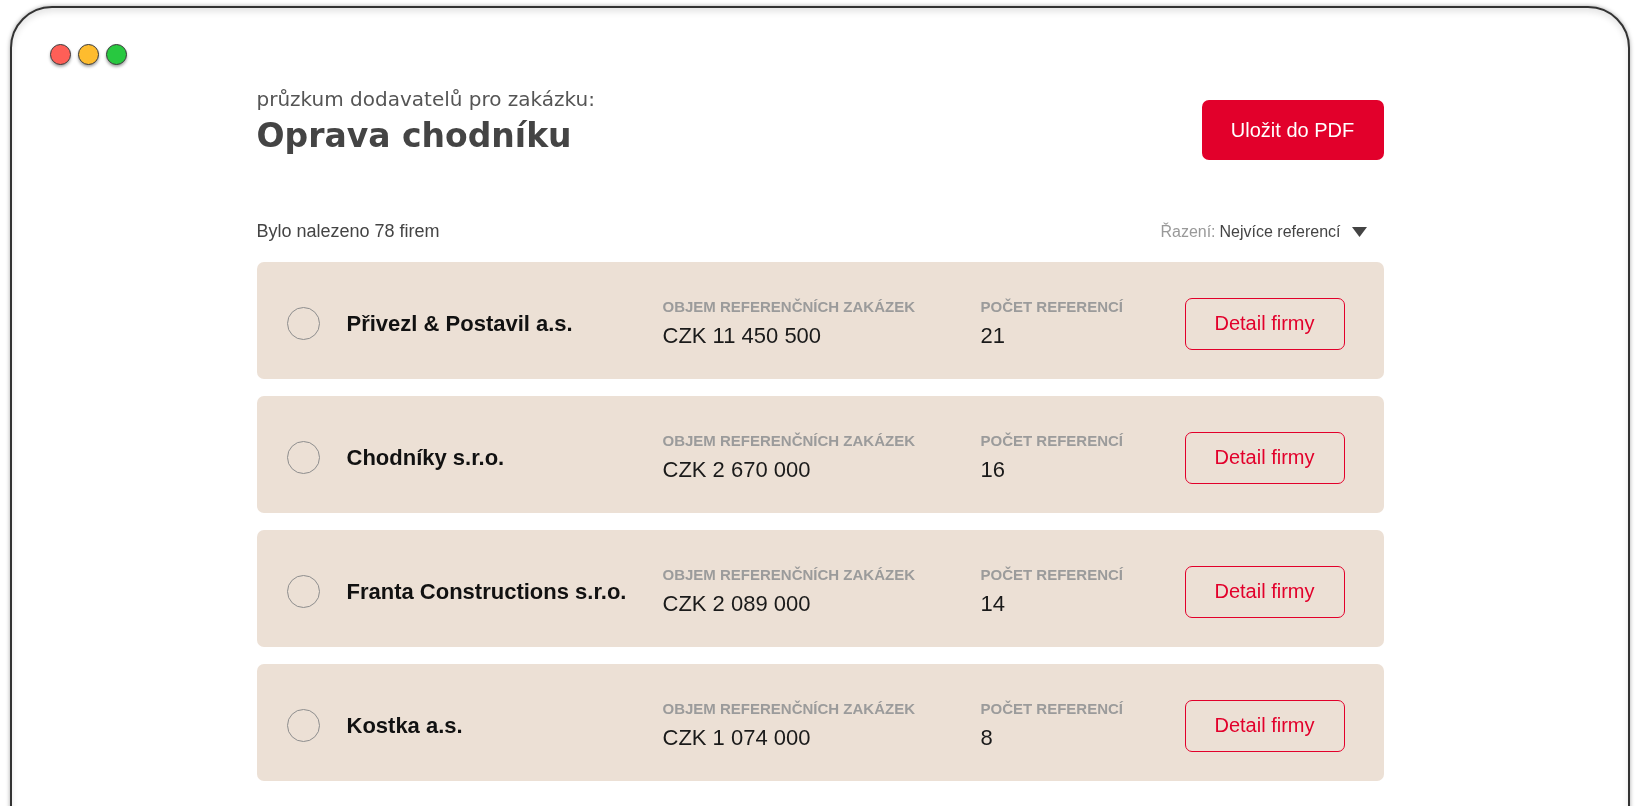 The height and width of the screenshot is (806, 1640). Describe the element at coordinates (742, 336) in the screenshot. I see `volume-value: CZK 11 450 500` at that location.